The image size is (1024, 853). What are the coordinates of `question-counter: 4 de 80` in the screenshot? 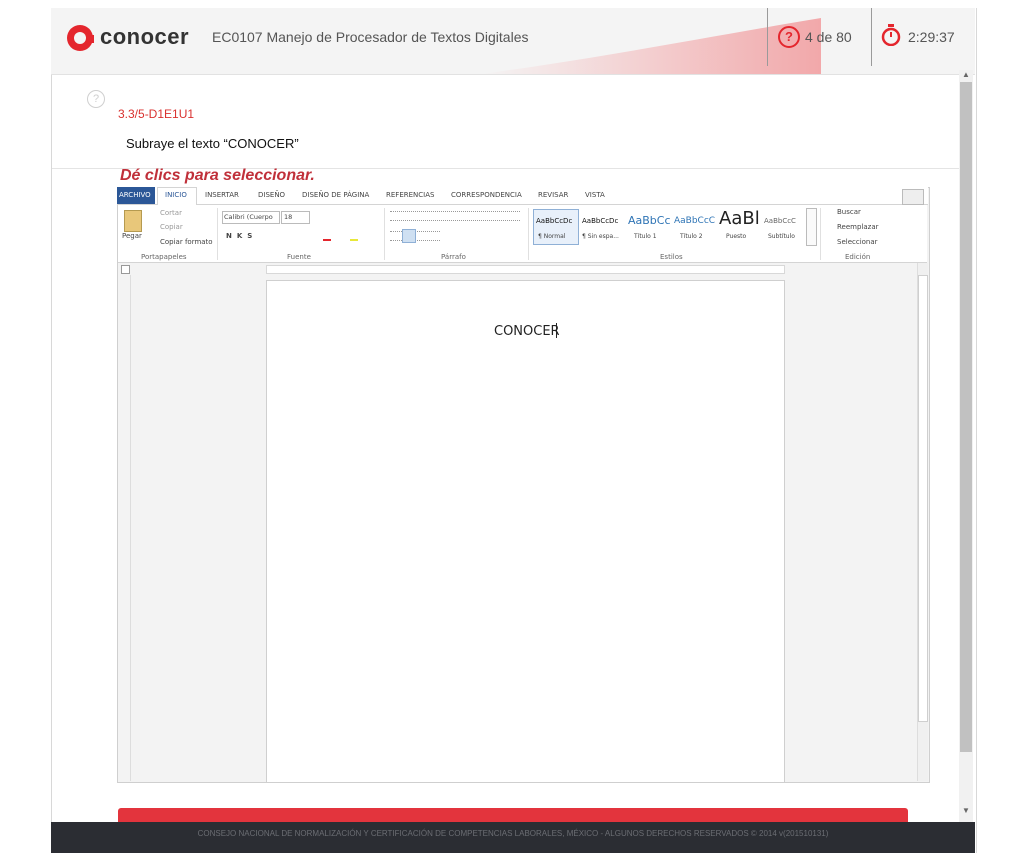 It's located at (828, 37).